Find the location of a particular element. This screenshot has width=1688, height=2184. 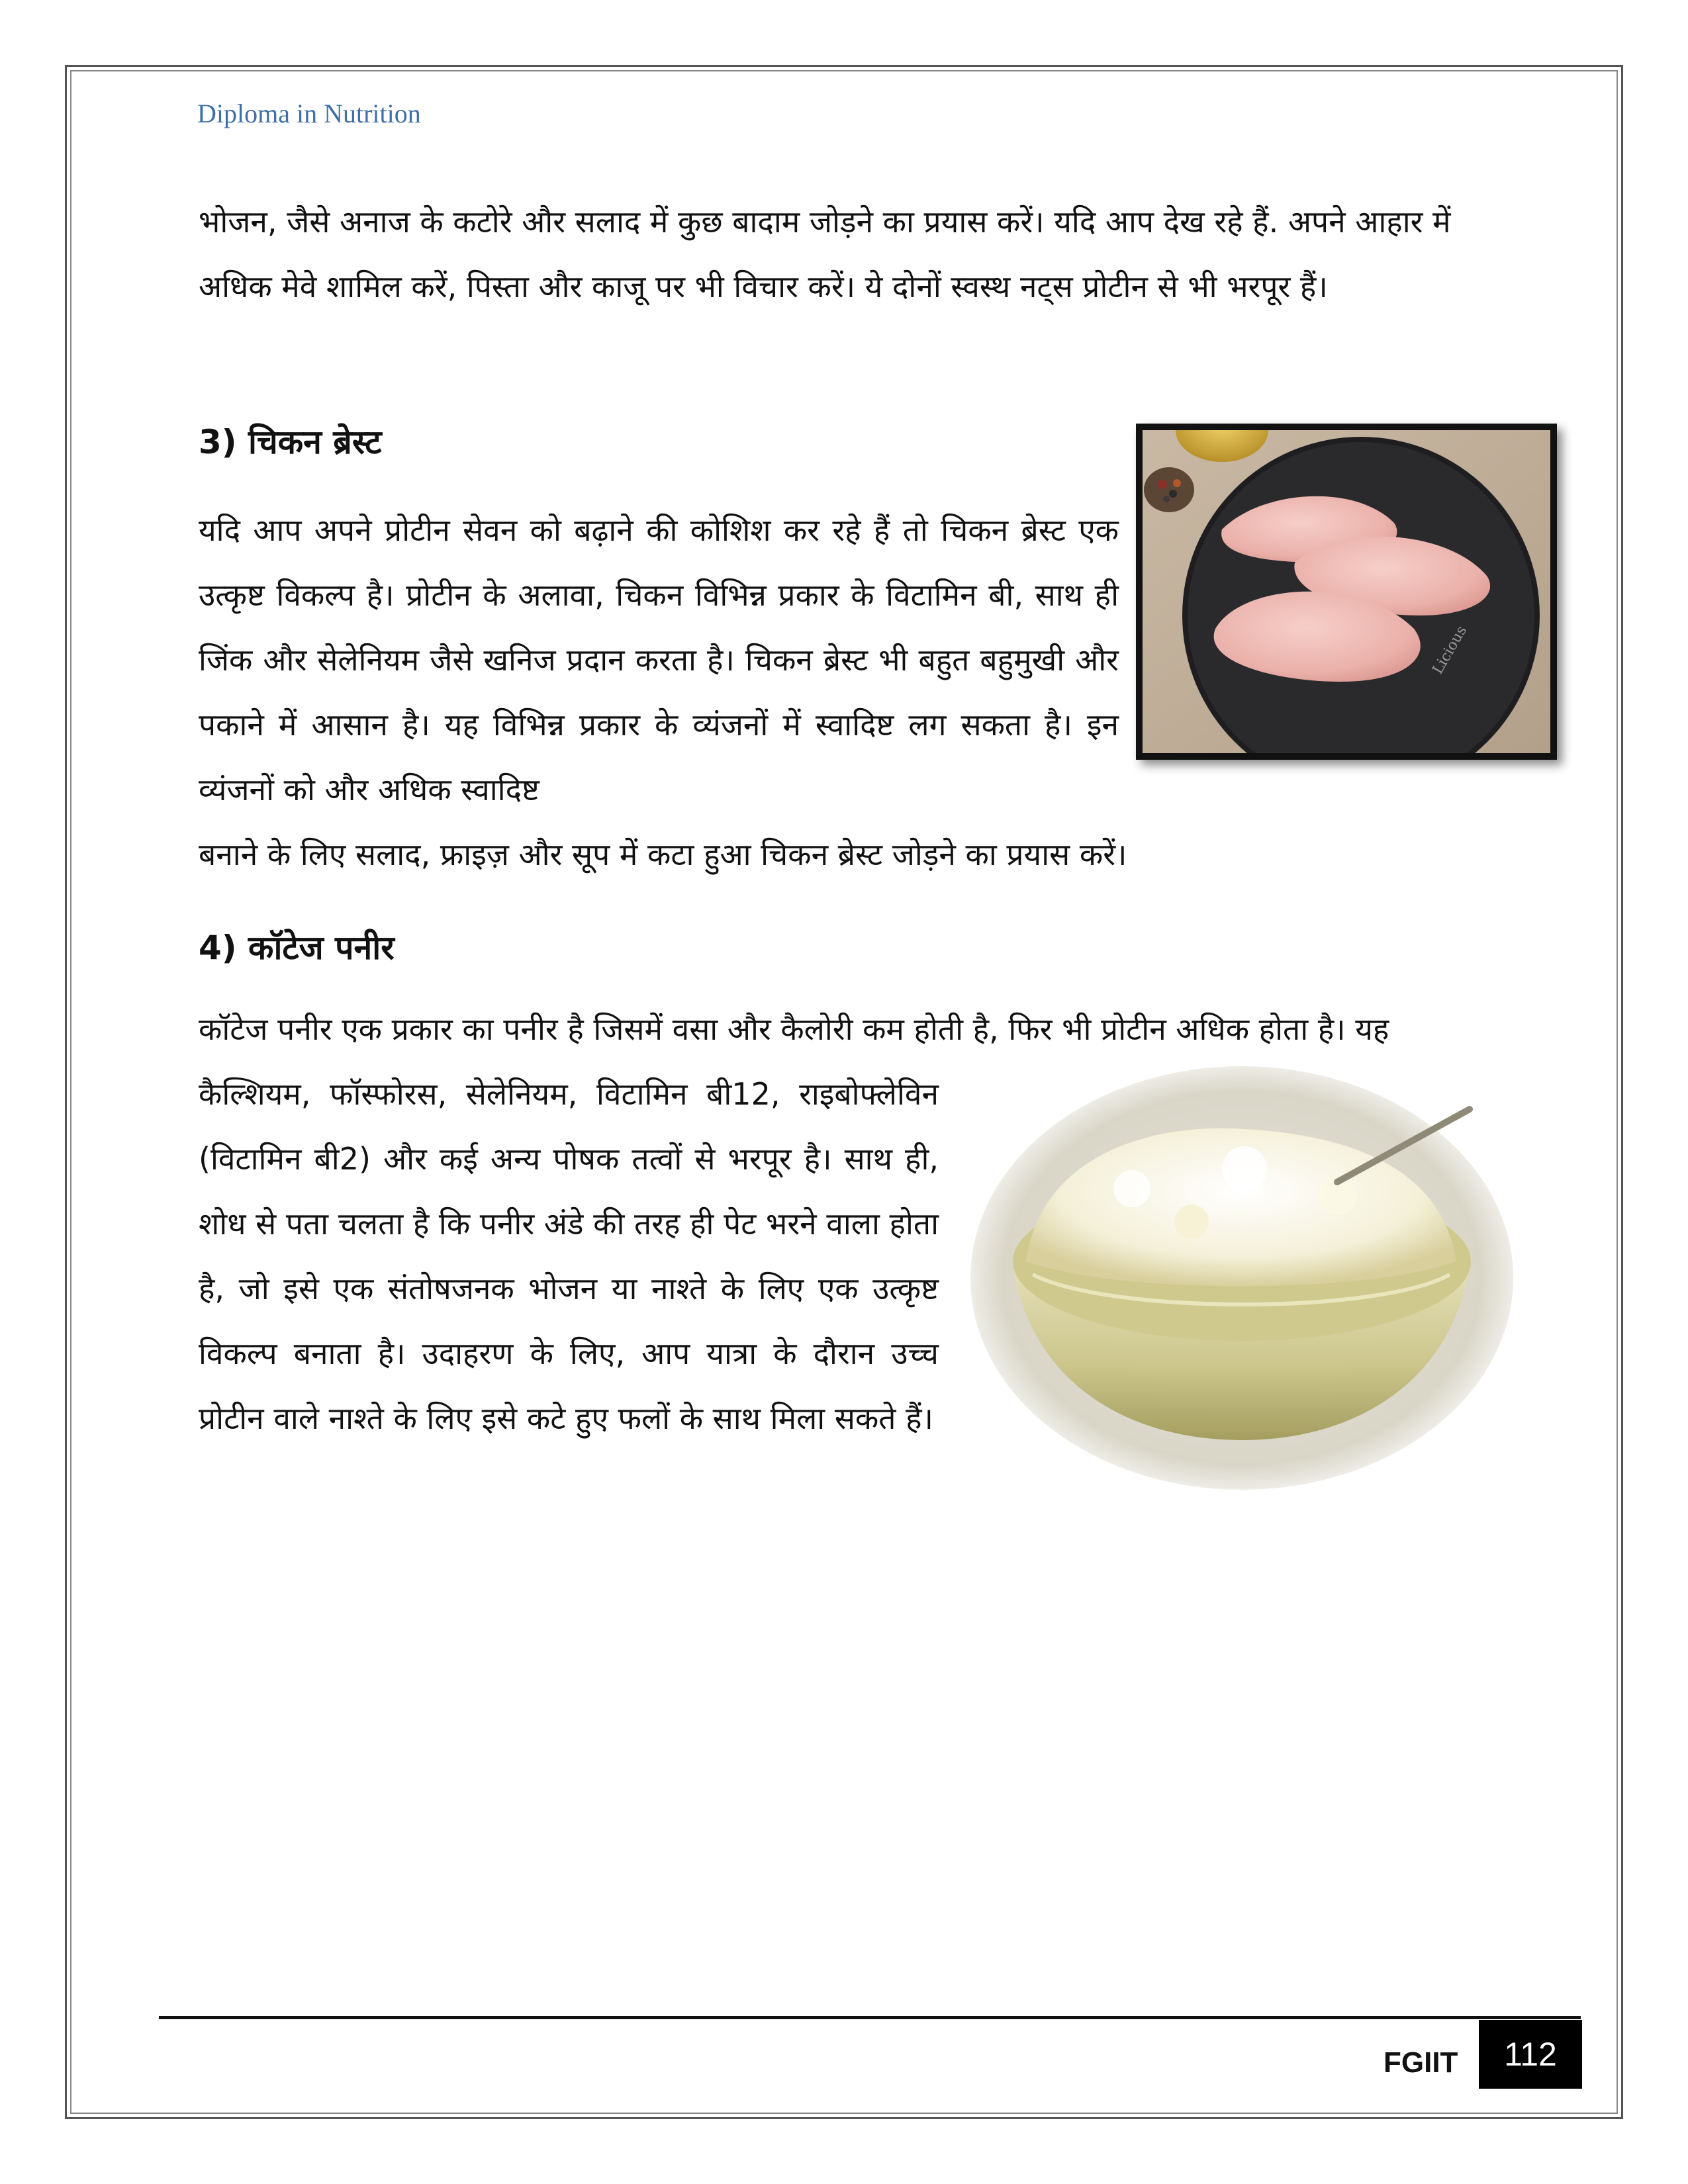

cottage-cheese-bowl-image is located at coordinates (1241, 1278).